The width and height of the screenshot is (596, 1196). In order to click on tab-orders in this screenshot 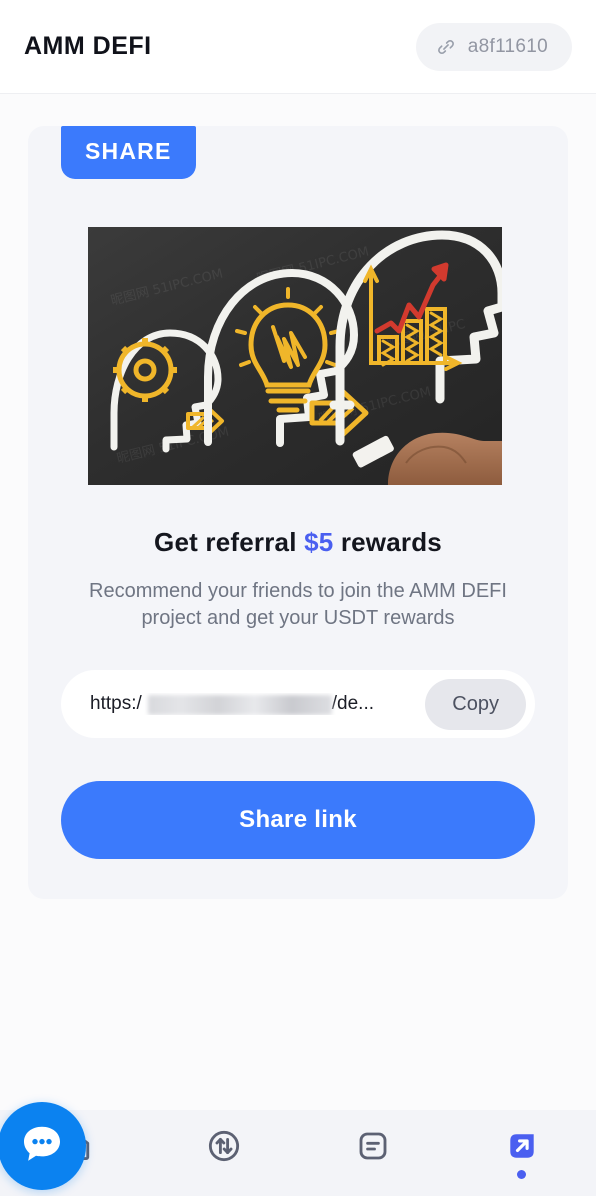, I will do `click(372, 1153)`.